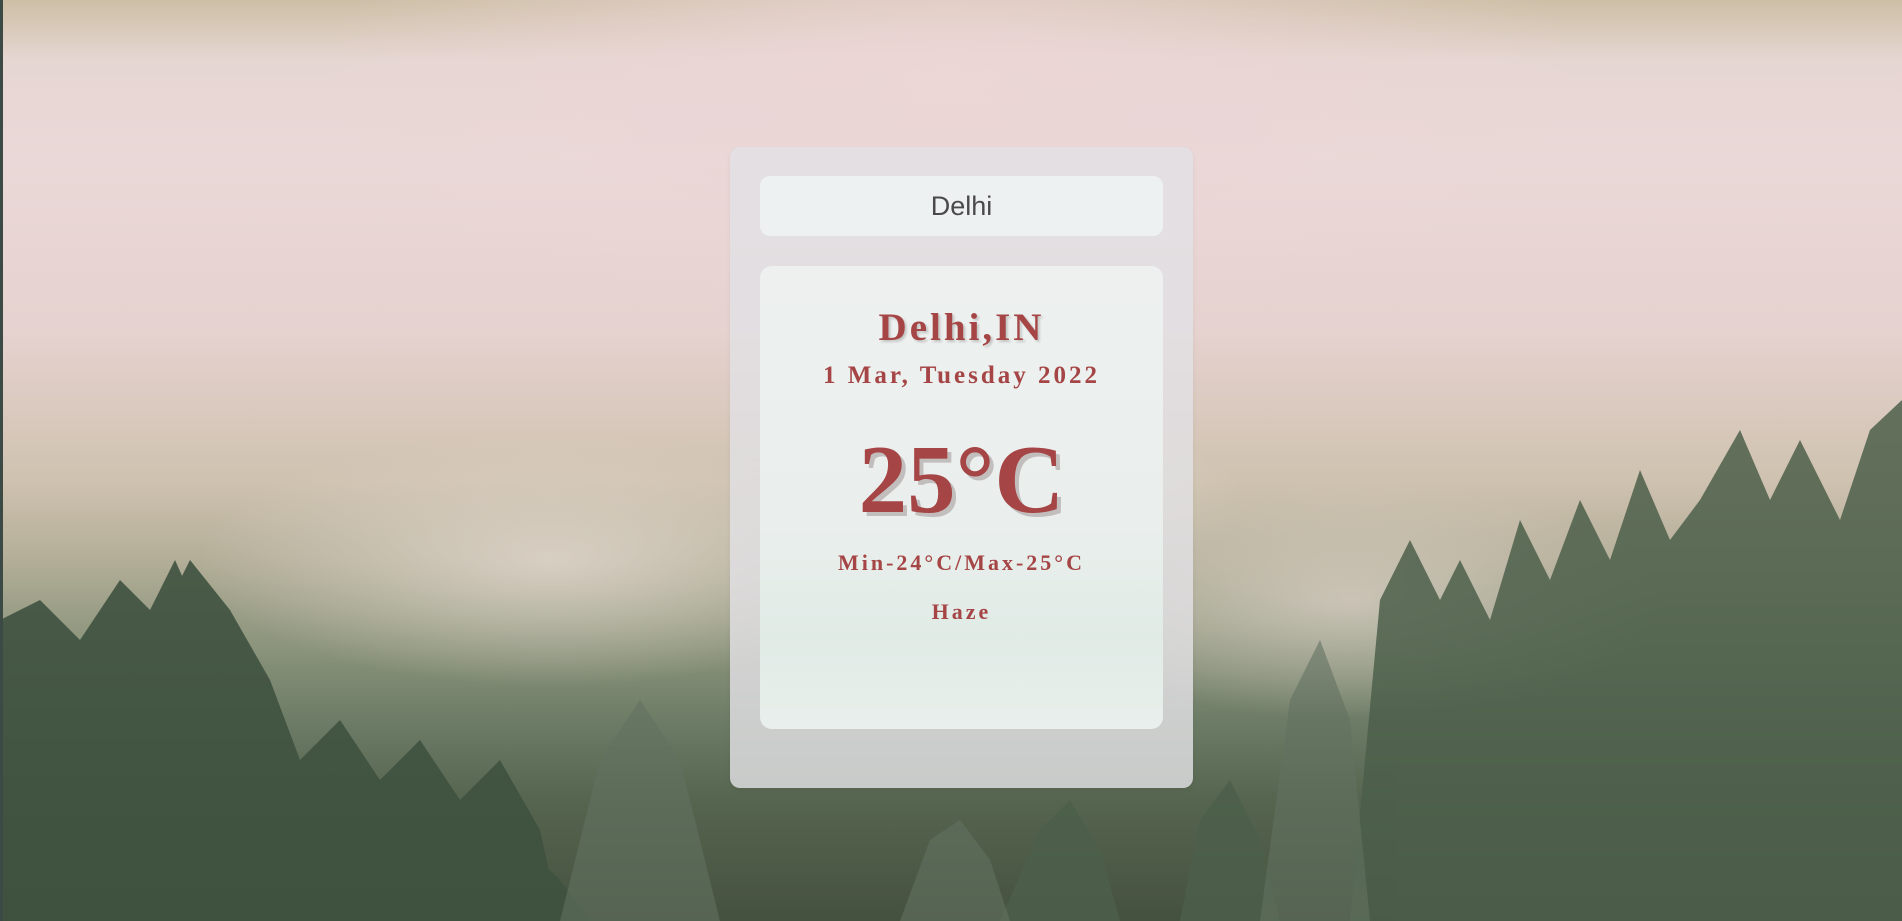 This screenshot has width=1902, height=921. What do you see at coordinates (961, 375) in the screenshot?
I see `date-label: 1 Mar, Tuesday 2022` at bounding box center [961, 375].